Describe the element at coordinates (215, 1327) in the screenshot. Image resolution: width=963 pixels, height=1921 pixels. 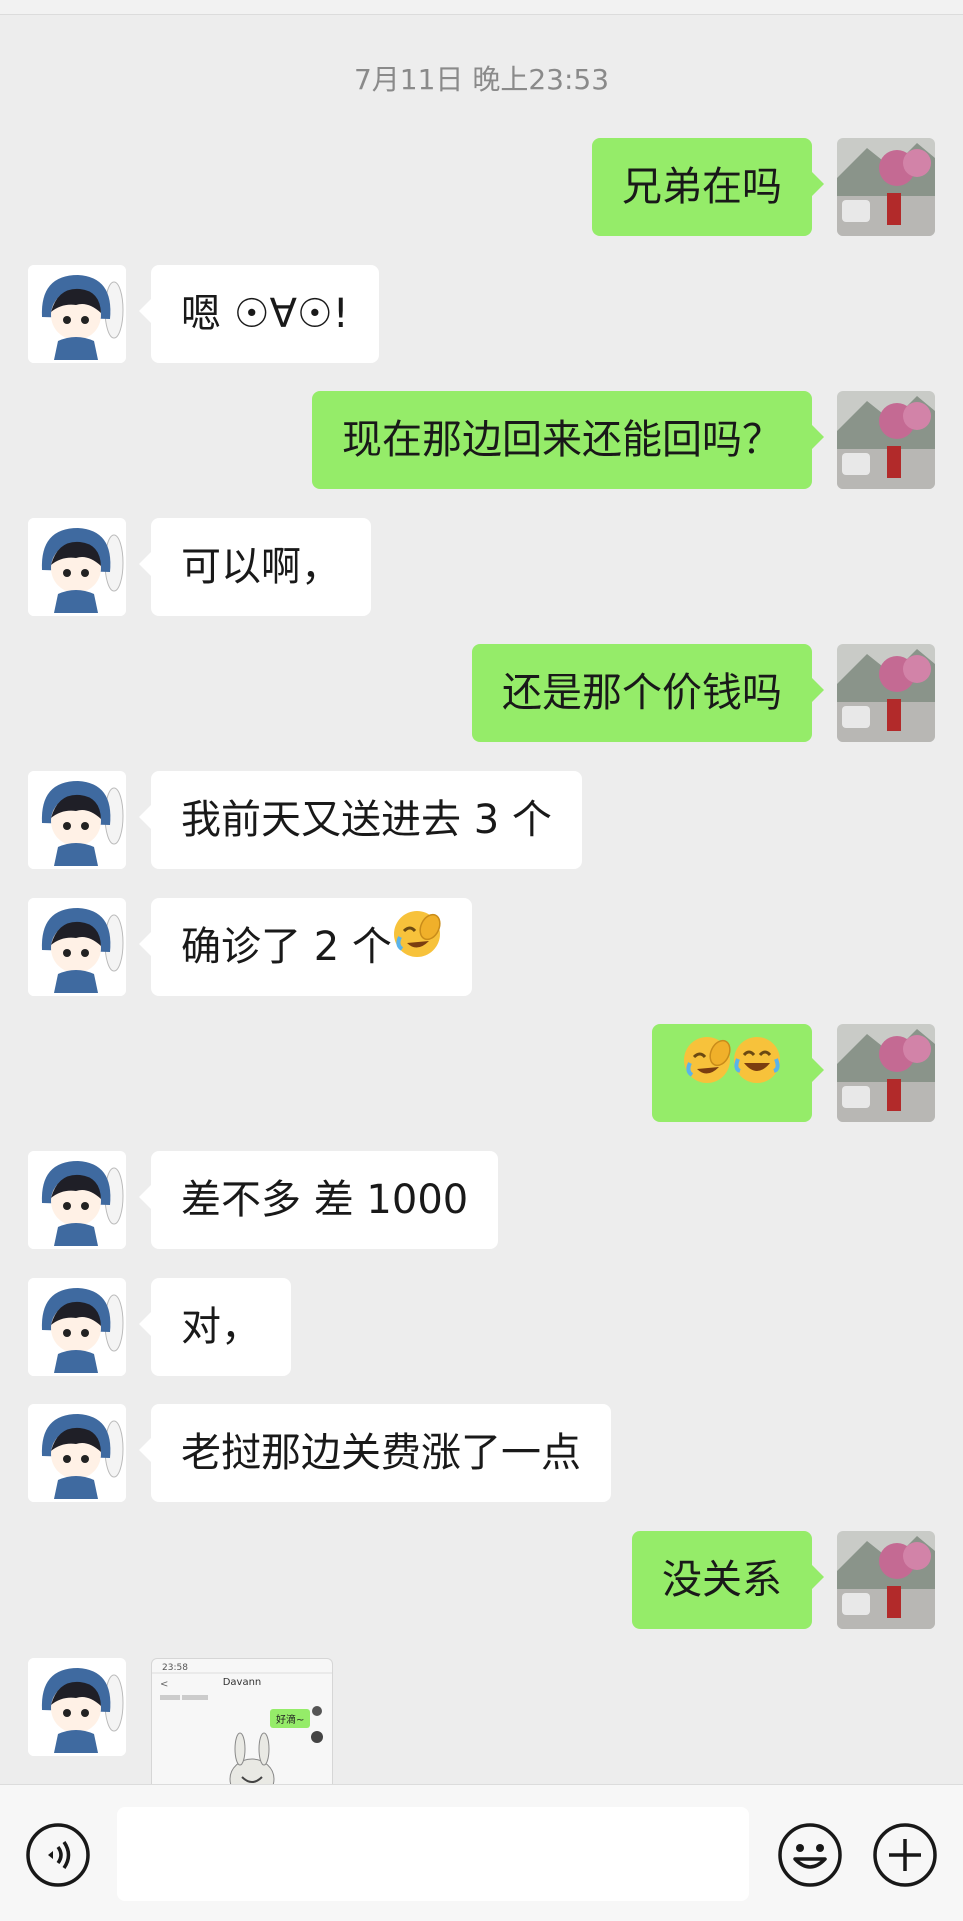
I see `received-message-bubble: 对，` at that location.